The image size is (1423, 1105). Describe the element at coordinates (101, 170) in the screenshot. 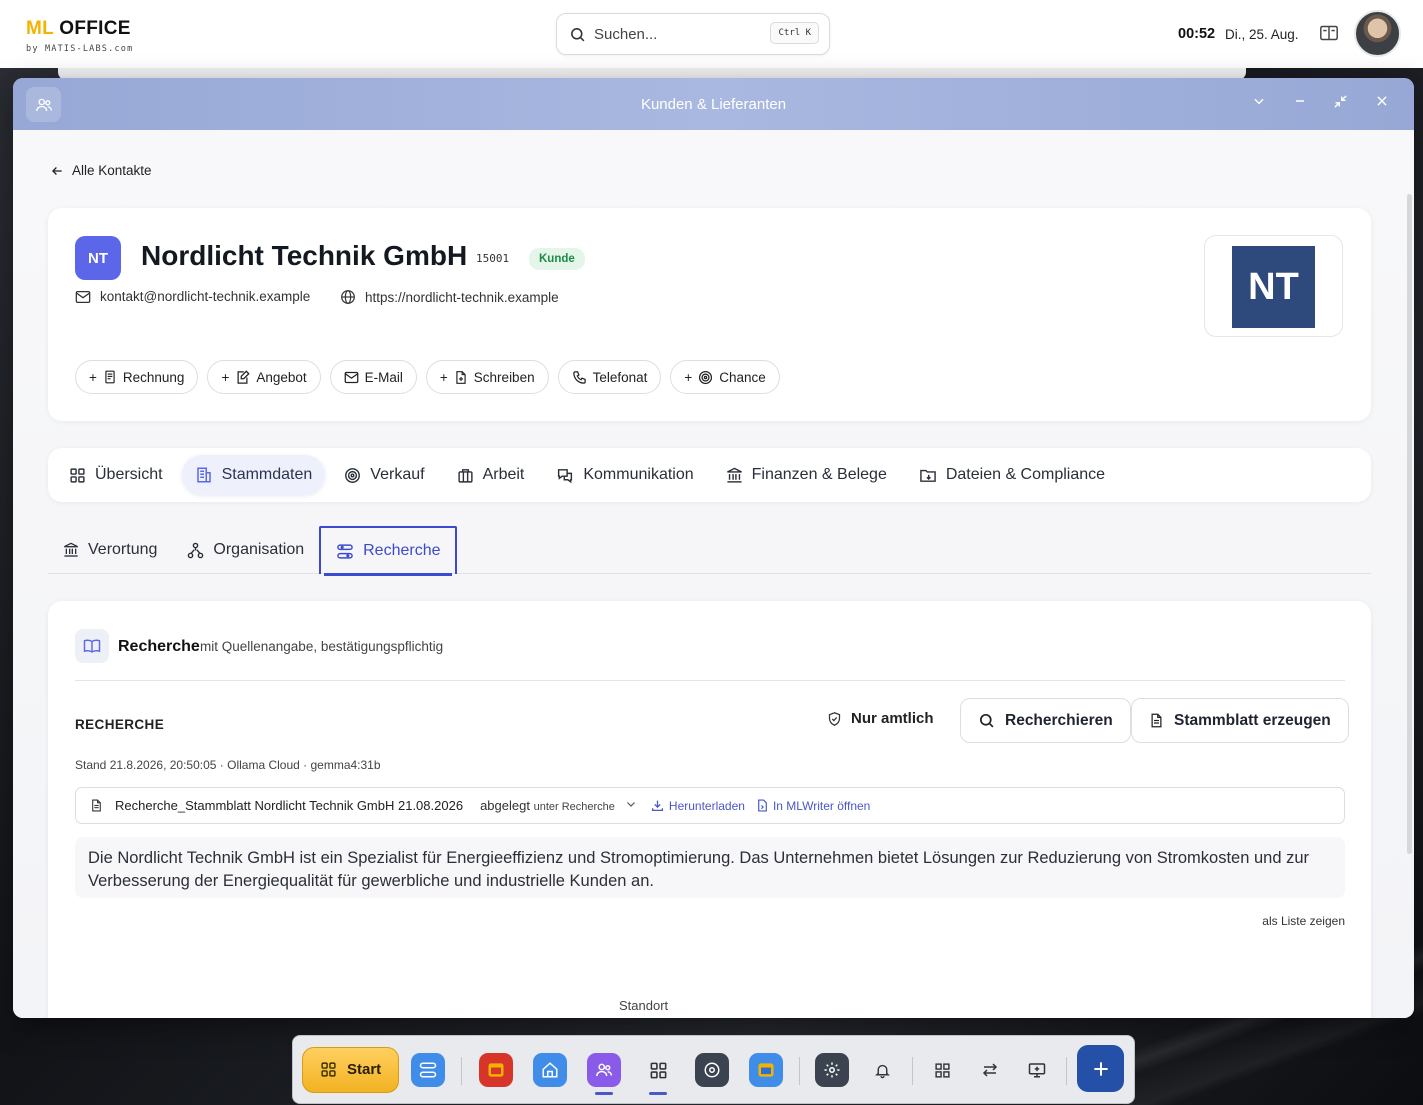

I see `back-to-contacts-link: Alle Kontakte` at that location.